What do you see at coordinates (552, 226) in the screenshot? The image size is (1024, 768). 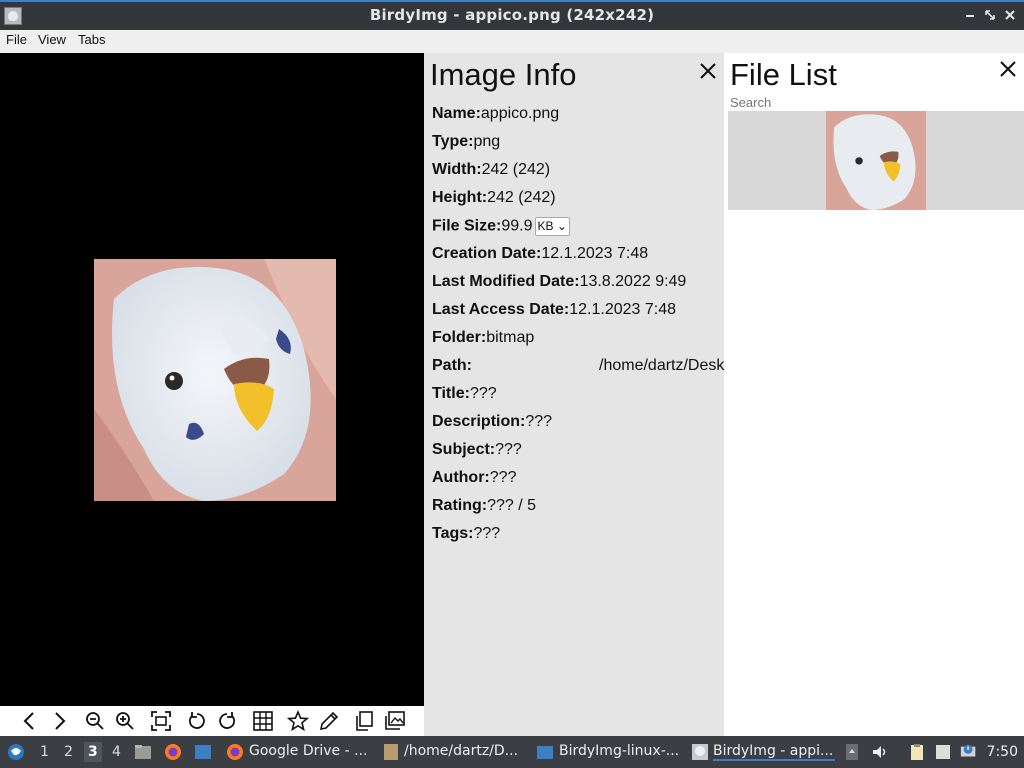 I see `filesize-unit-select: KB ⌄` at bounding box center [552, 226].